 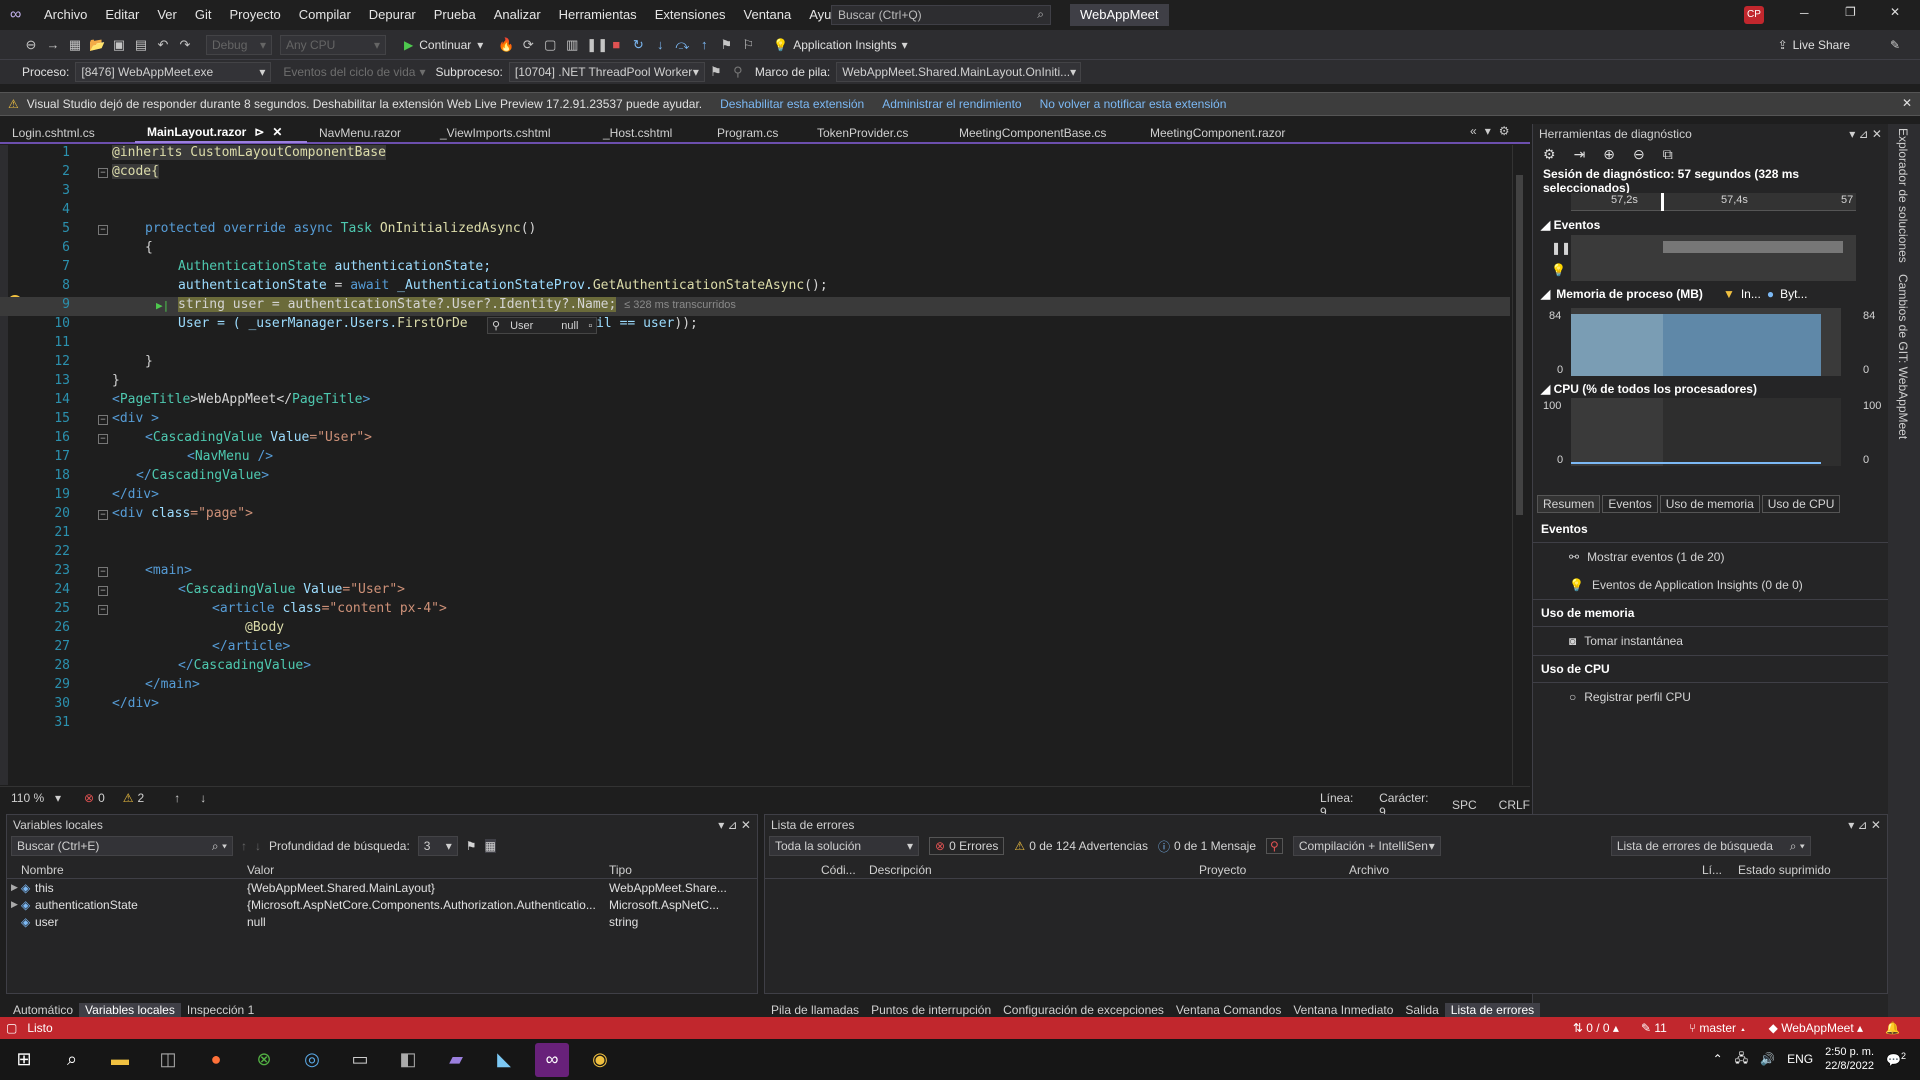 What do you see at coordinates (1558, 270) in the screenshot?
I see `insights-icon: 💡` at bounding box center [1558, 270].